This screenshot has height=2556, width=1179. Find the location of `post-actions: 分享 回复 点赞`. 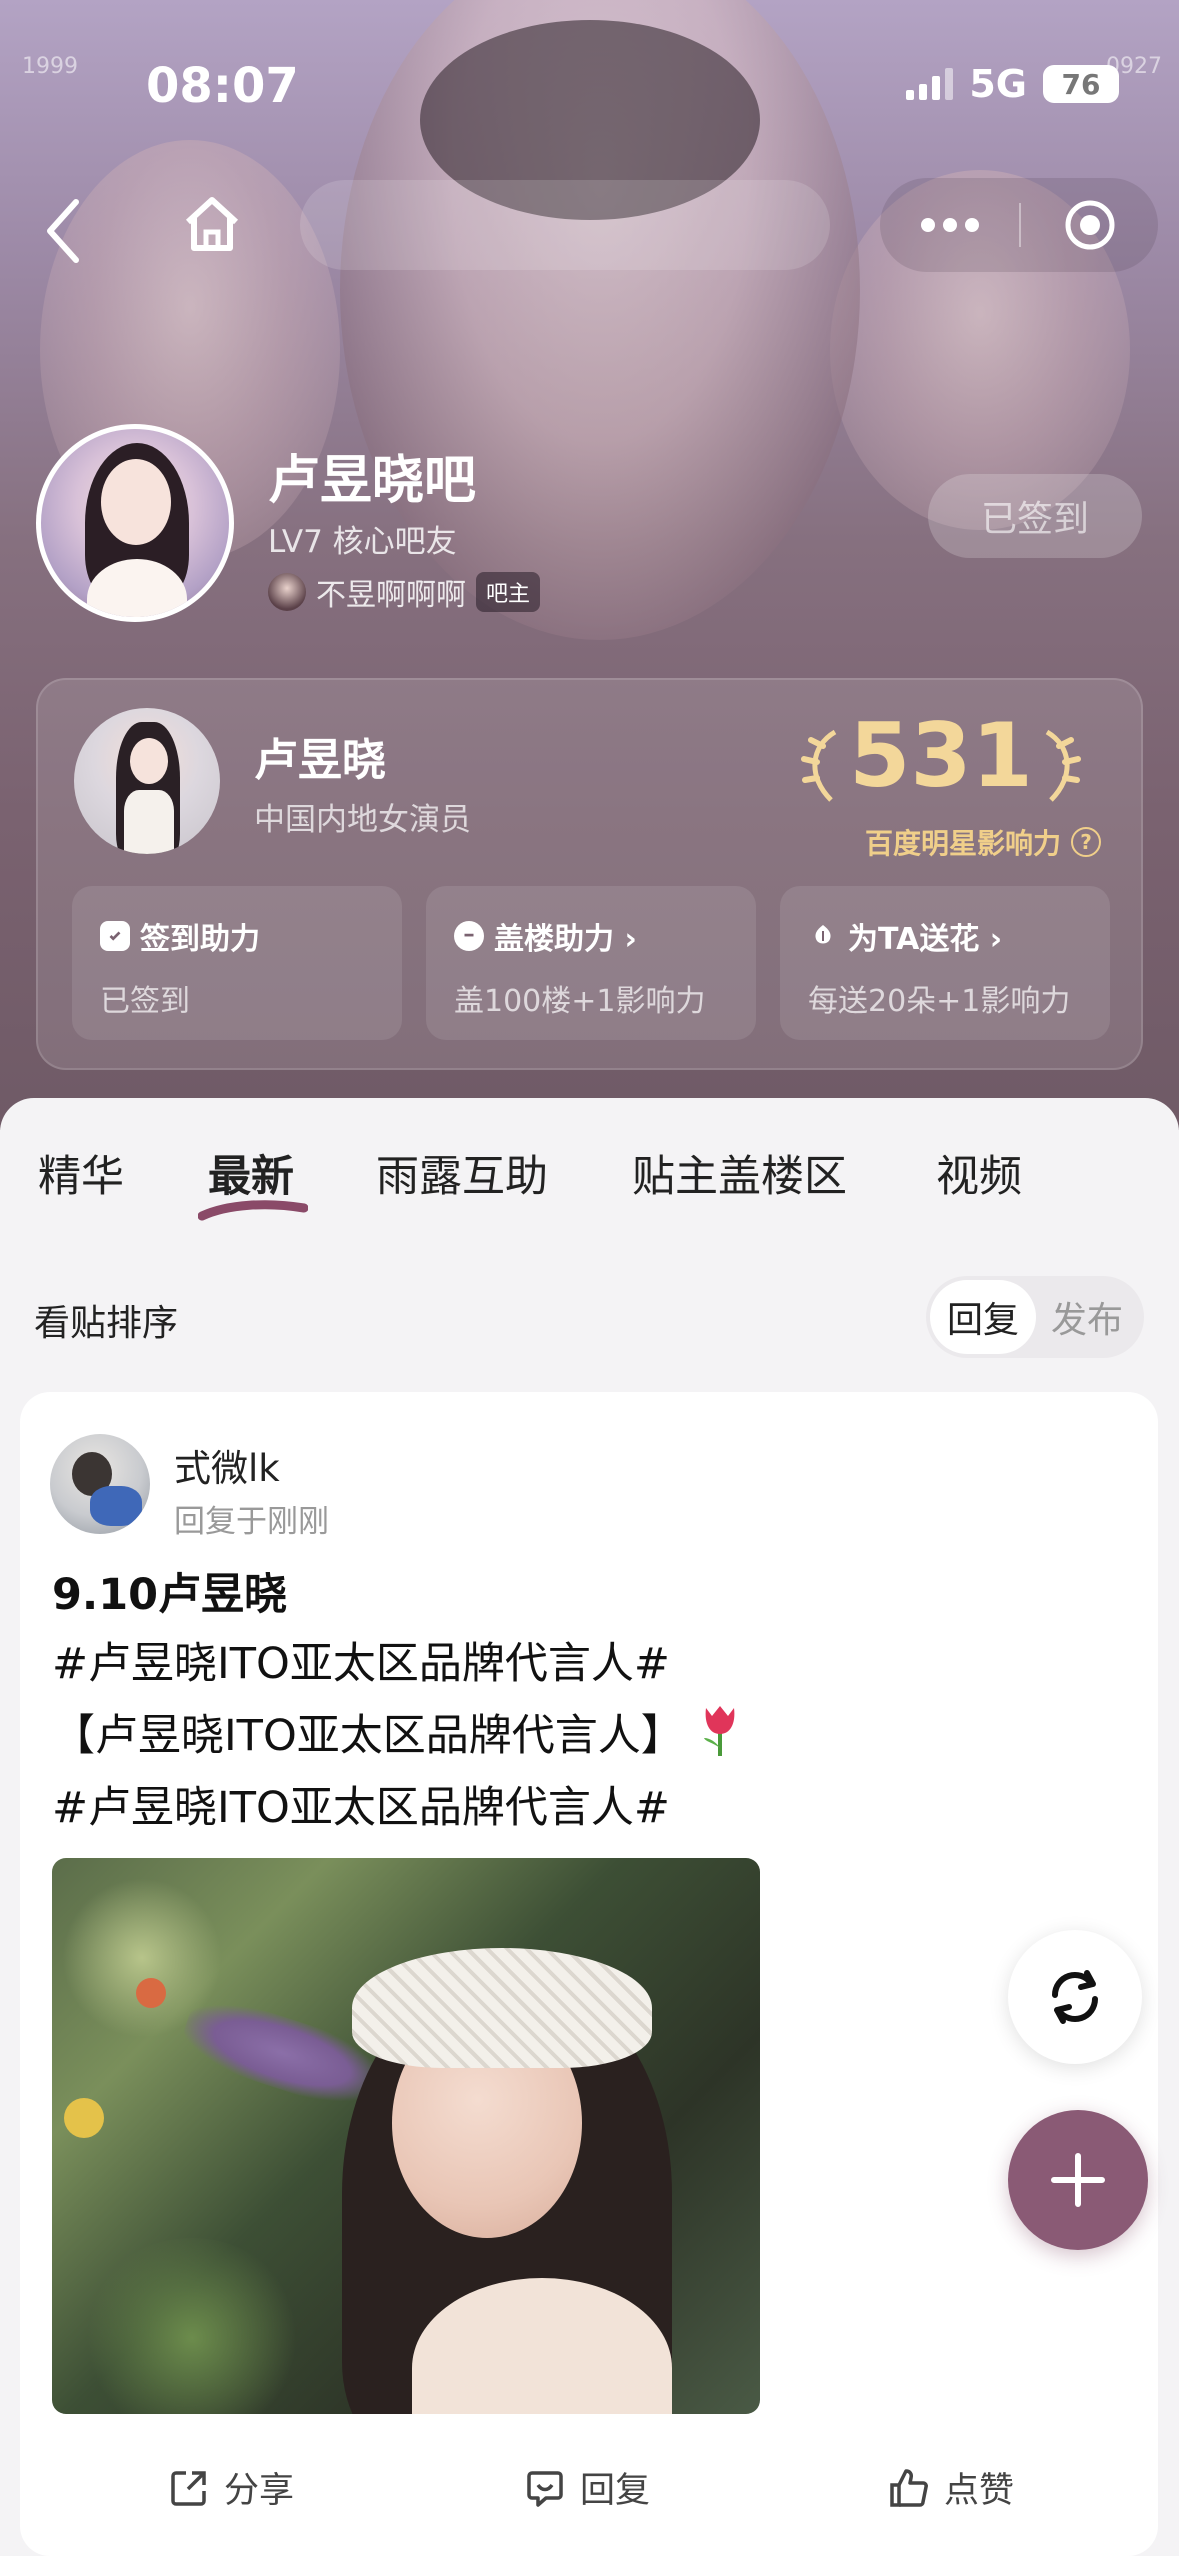

post-actions: 分享 回复 点赞 is located at coordinates (589, 2497).